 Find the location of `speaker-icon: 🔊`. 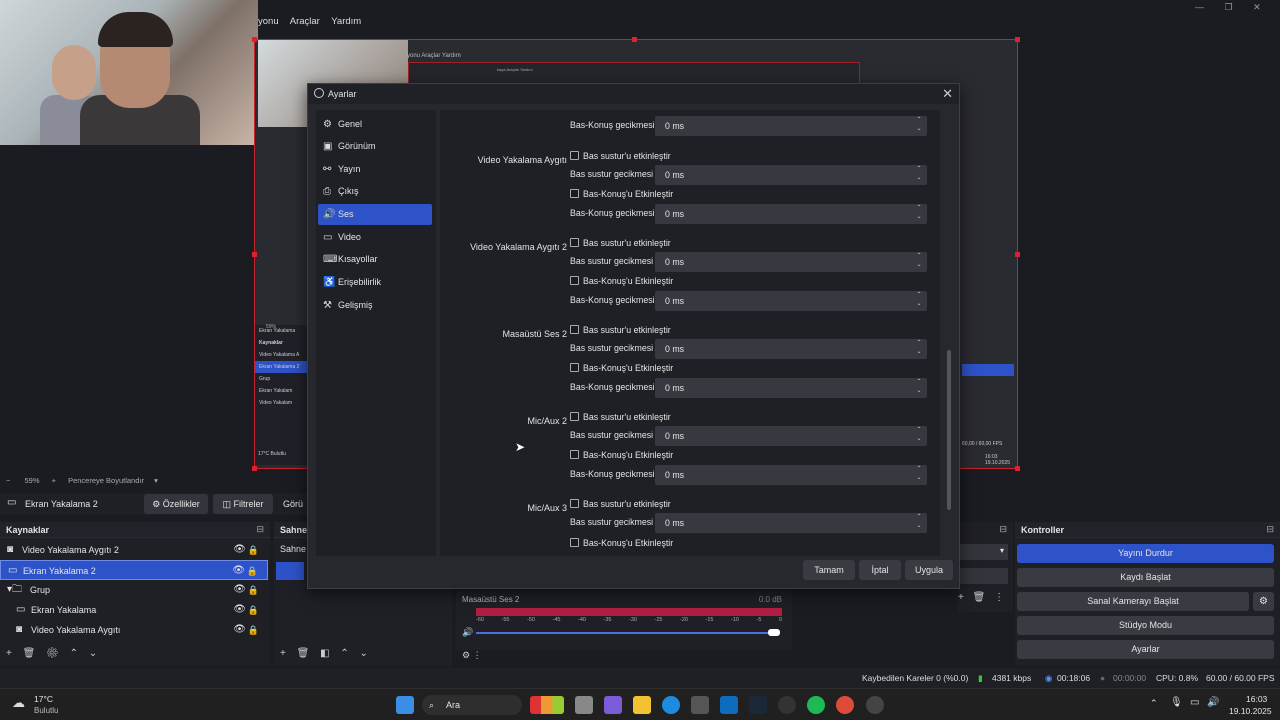

speaker-icon: 🔊 is located at coordinates (1213, 702).